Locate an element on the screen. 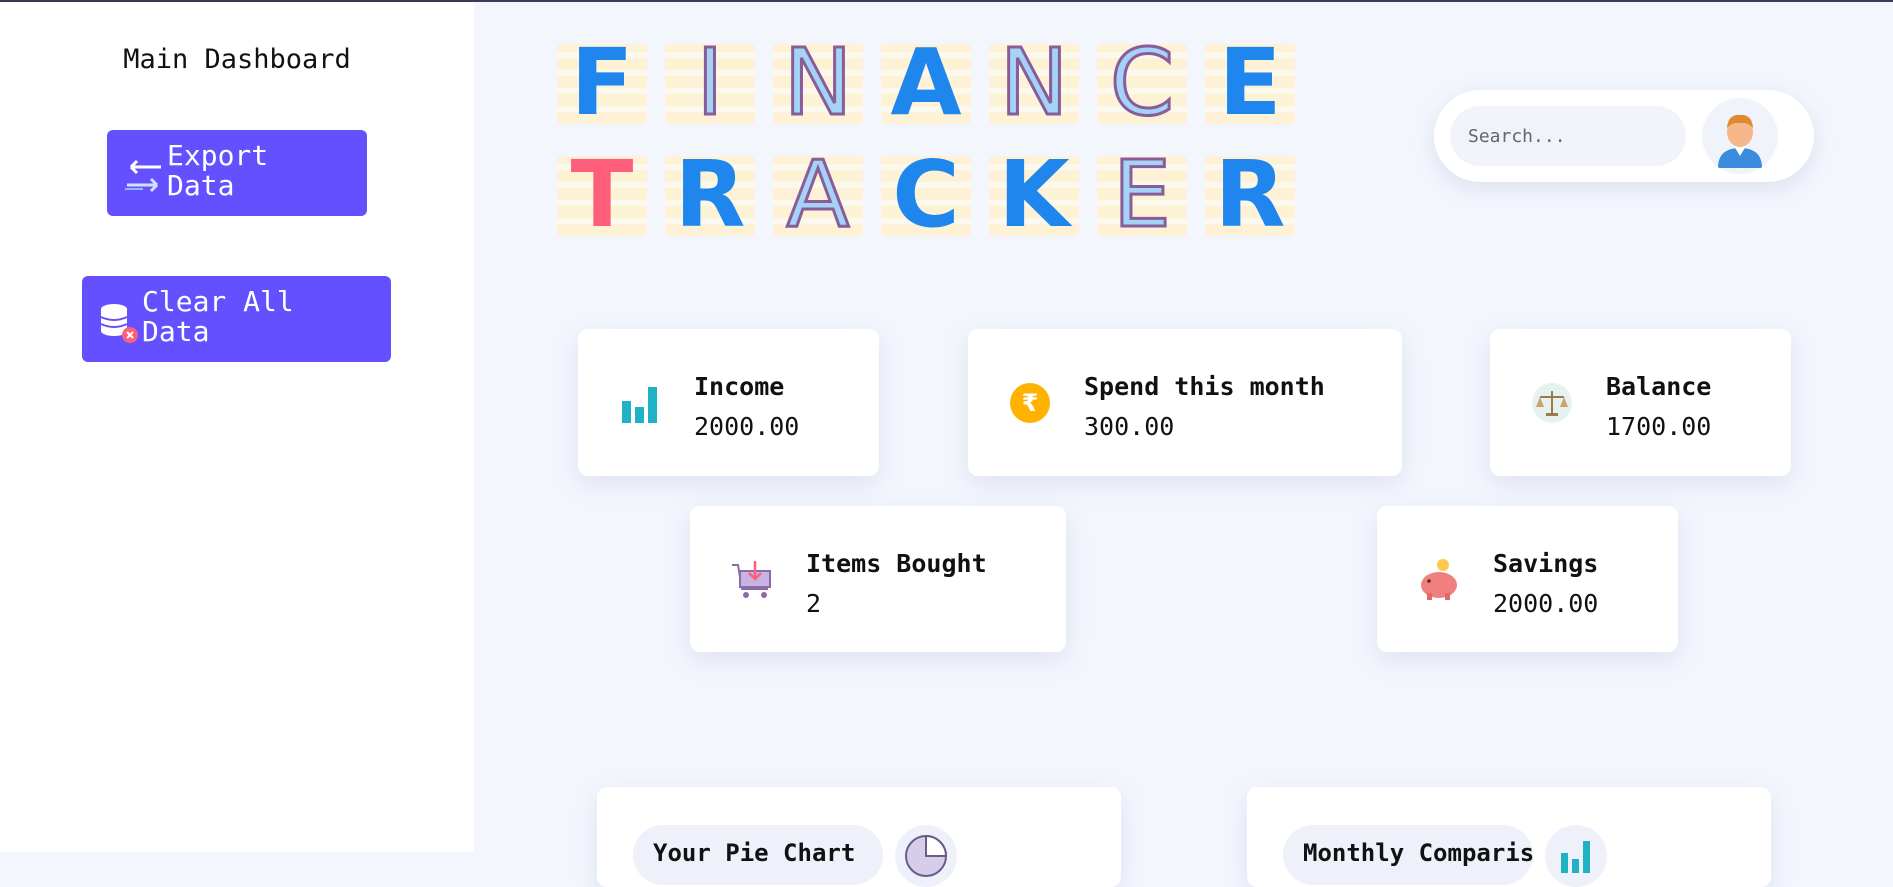  title-tile: F is located at coordinates (602, 82).